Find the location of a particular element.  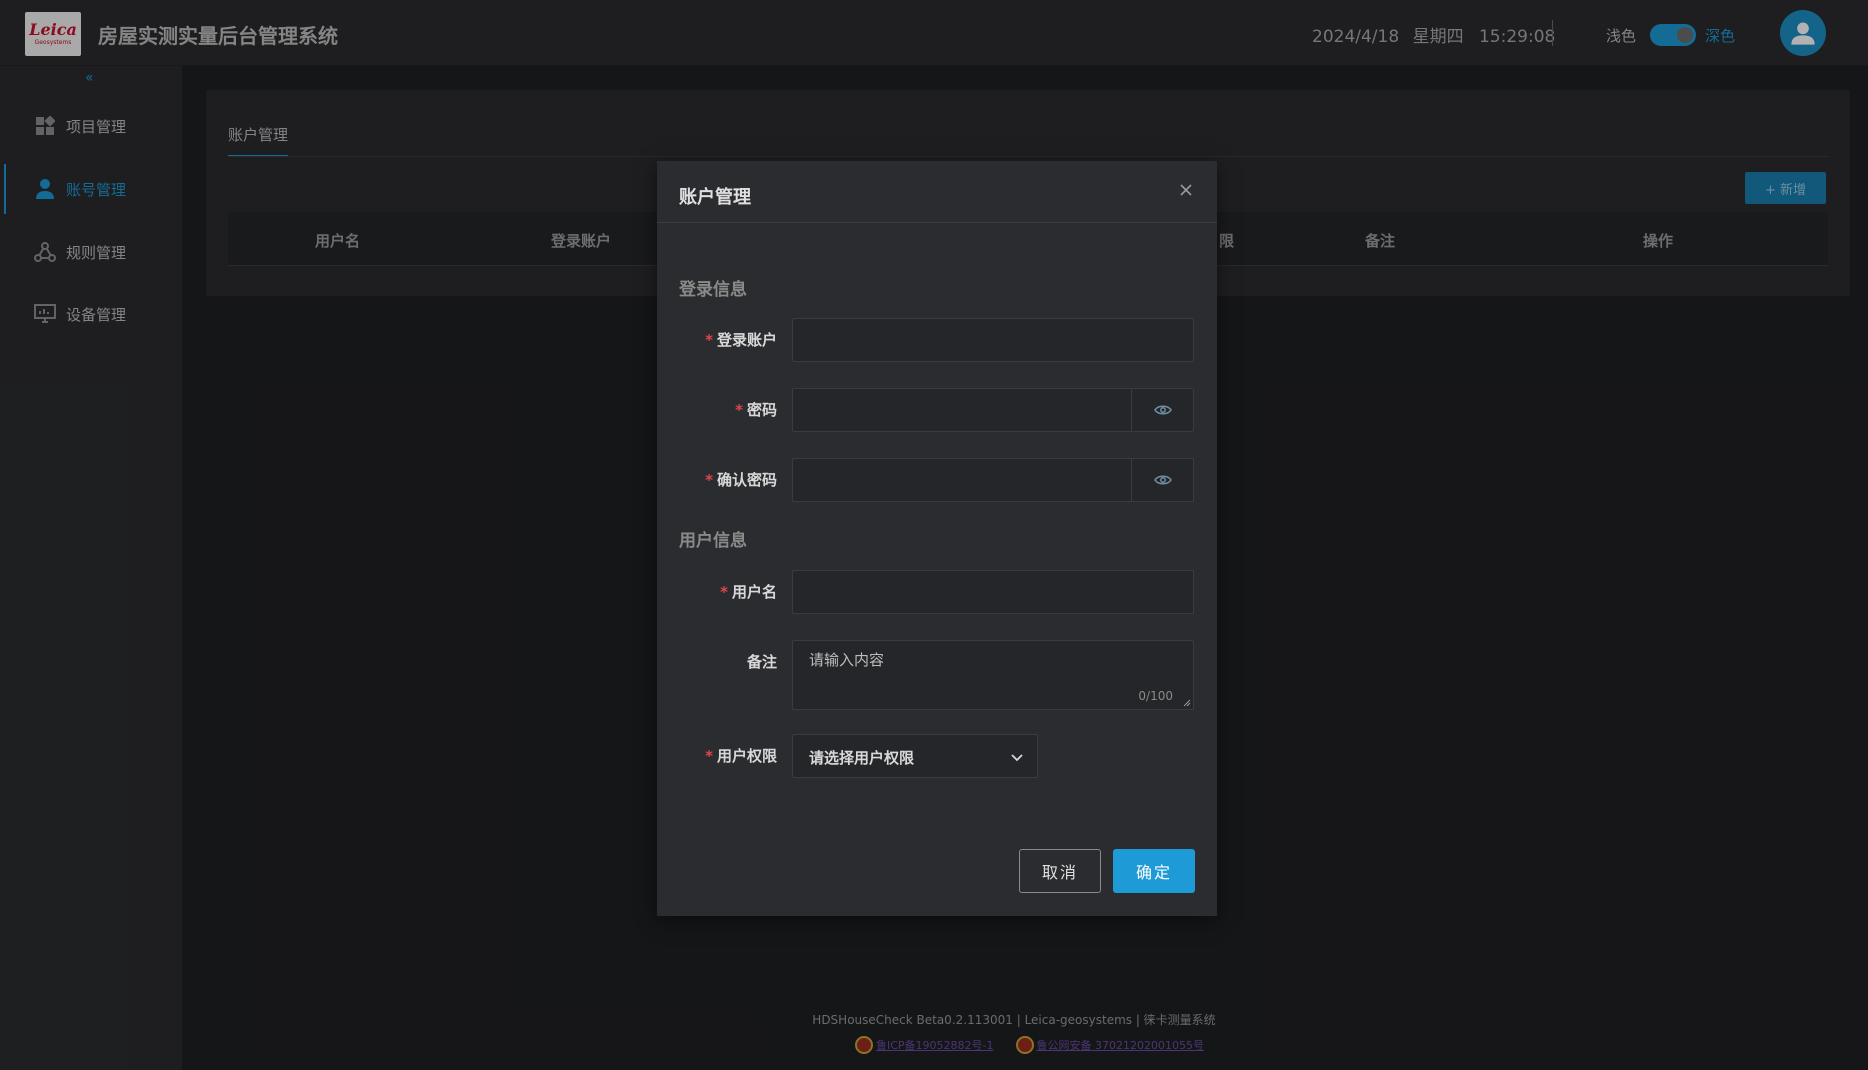

confirm-password-input is located at coordinates (993, 480).